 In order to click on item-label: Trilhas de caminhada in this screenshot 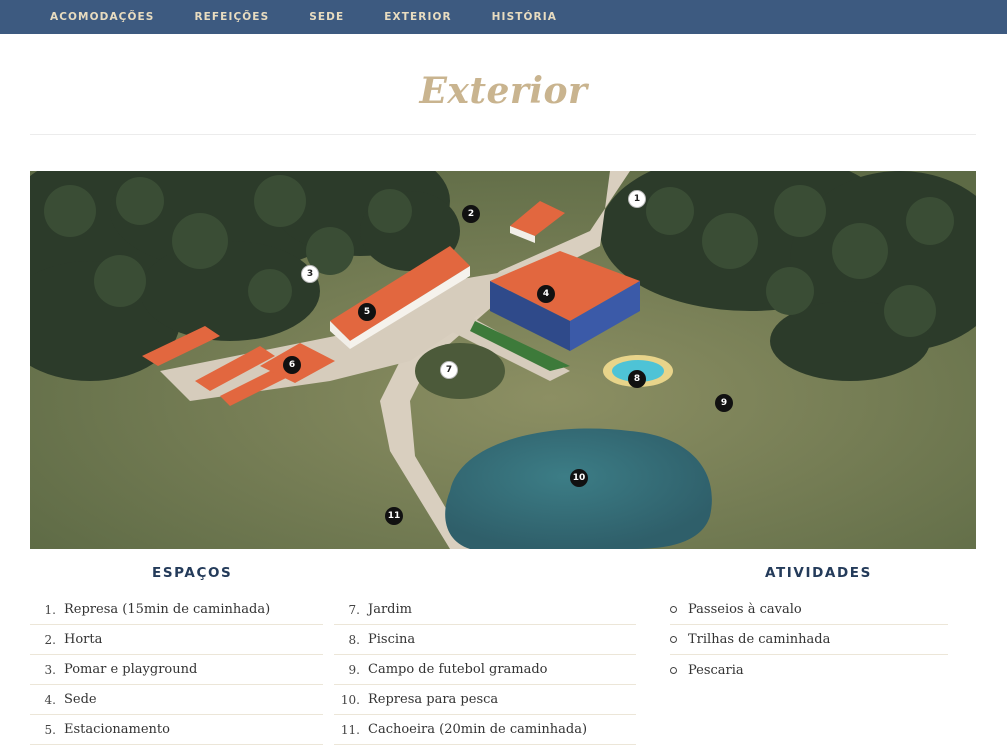, I will do `click(759, 639)`.